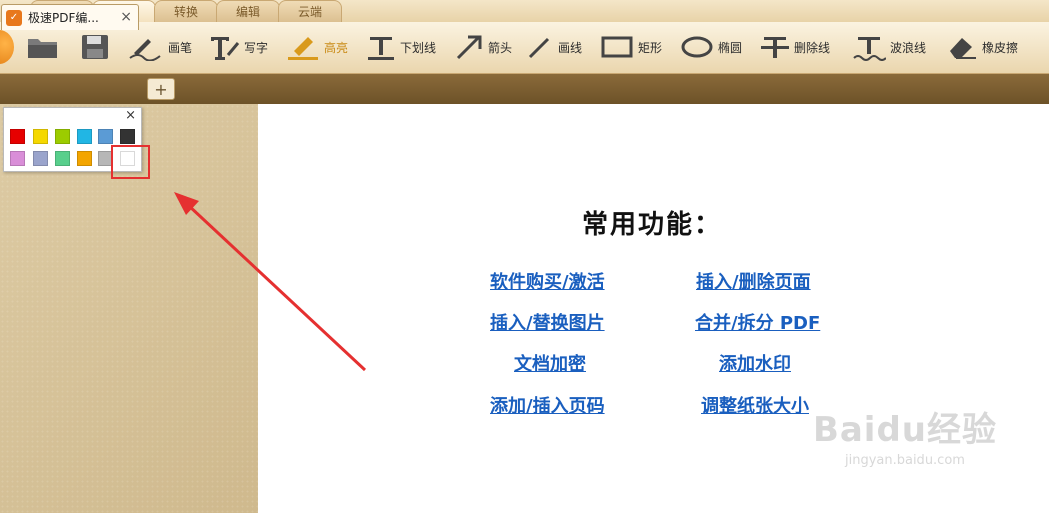  I want to click on highlighter-icon, so click(303, 48).